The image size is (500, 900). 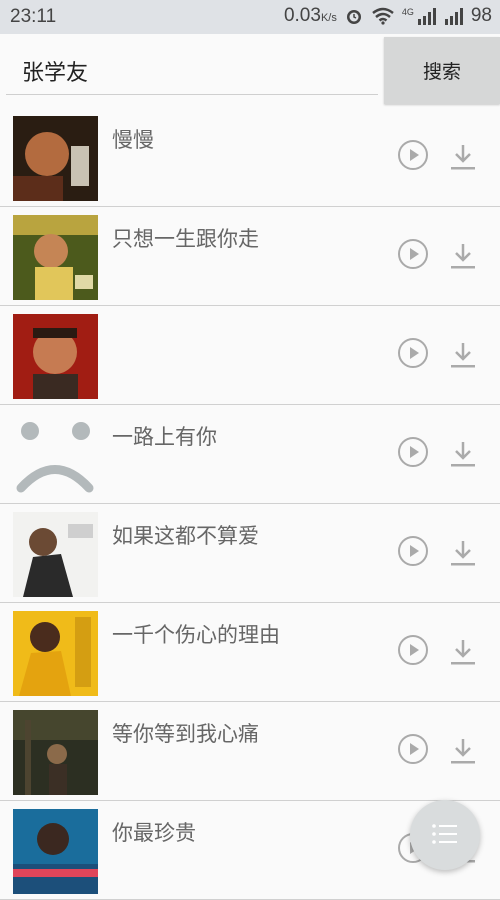 What do you see at coordinates (154, 833) in the screenshot?
I see `song-title: 你最珍贵` at bounding box center [154, 833].